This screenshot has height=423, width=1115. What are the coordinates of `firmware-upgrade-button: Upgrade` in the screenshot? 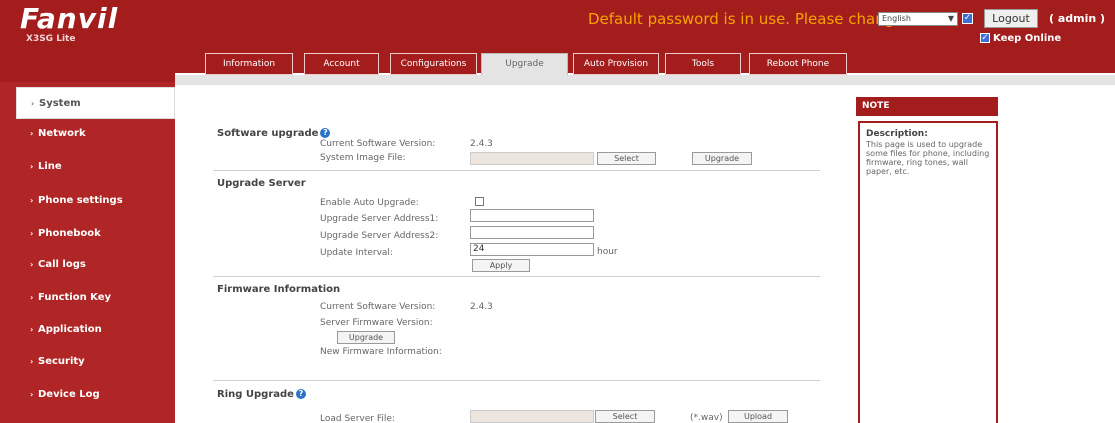 It's located at (366, 337).